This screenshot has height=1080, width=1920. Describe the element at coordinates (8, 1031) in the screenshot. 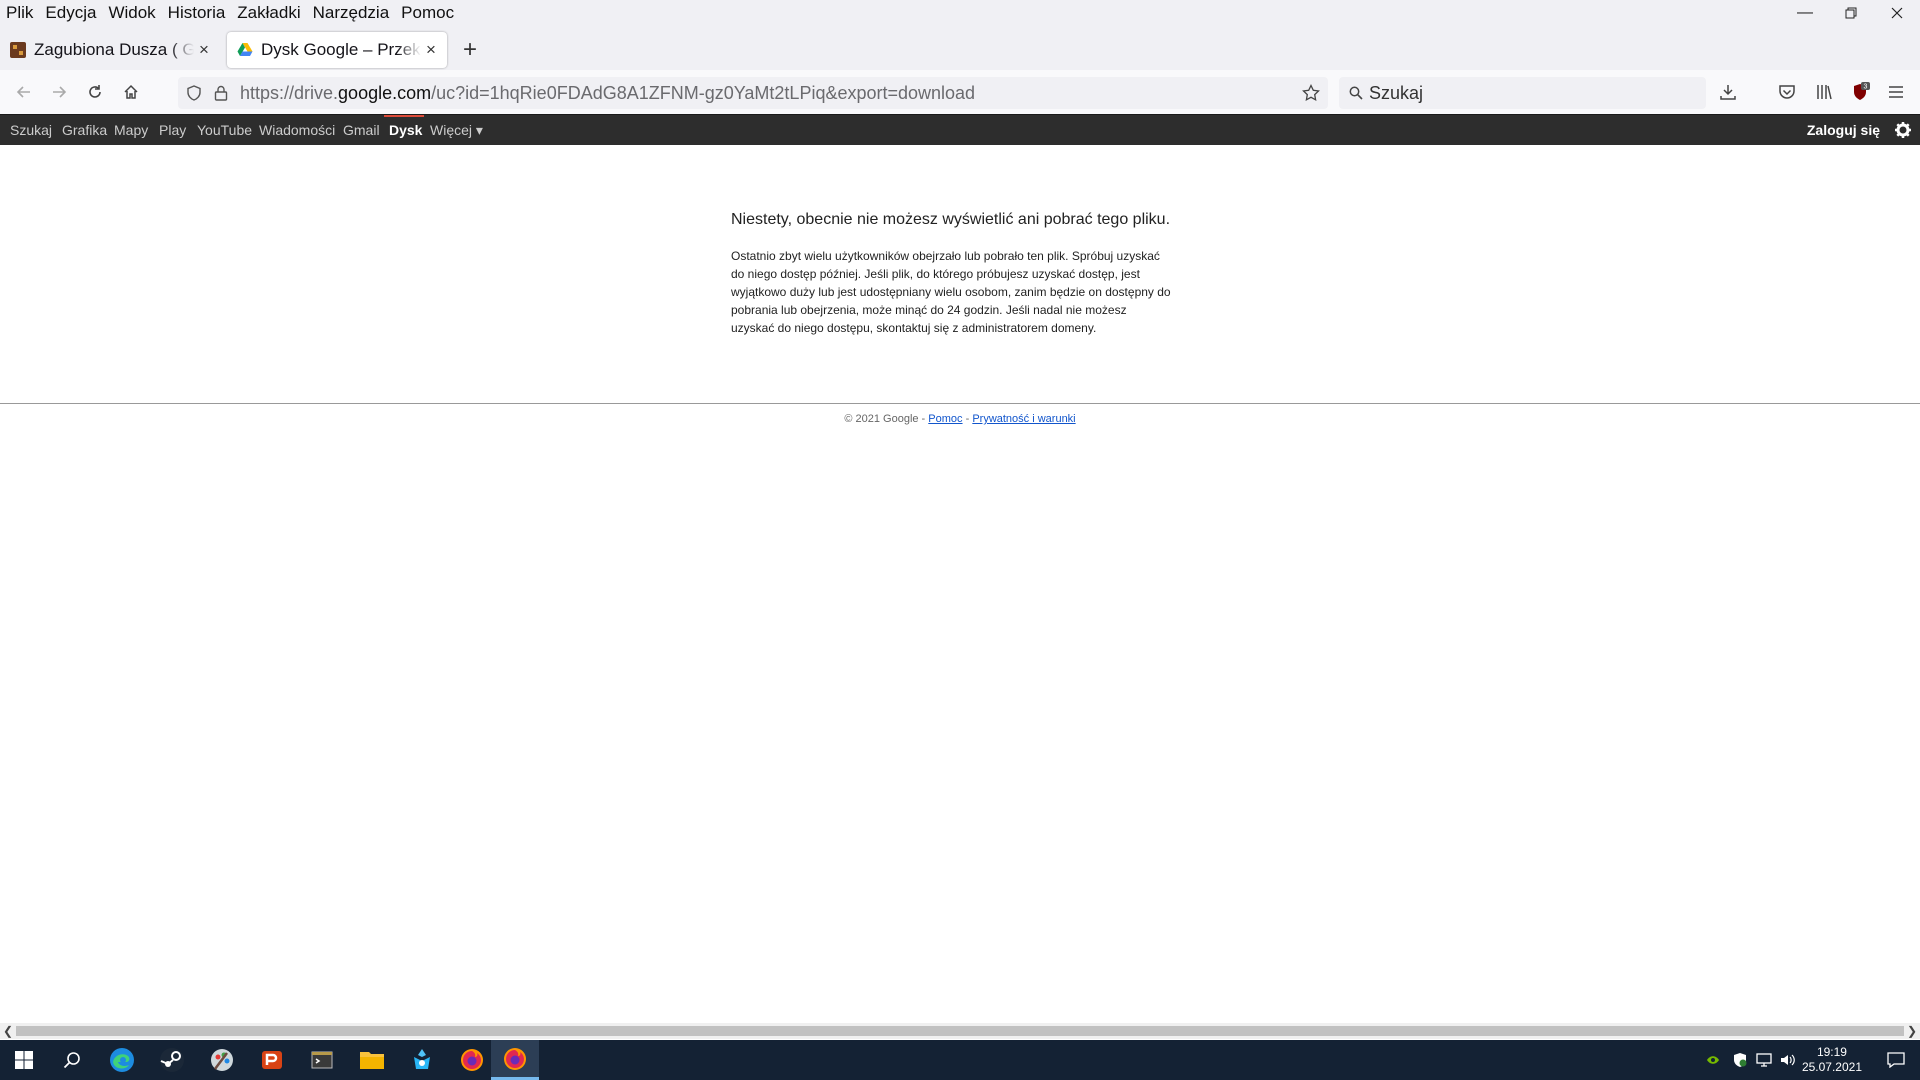

I see `scroll-left-icon: ❮` at that location.